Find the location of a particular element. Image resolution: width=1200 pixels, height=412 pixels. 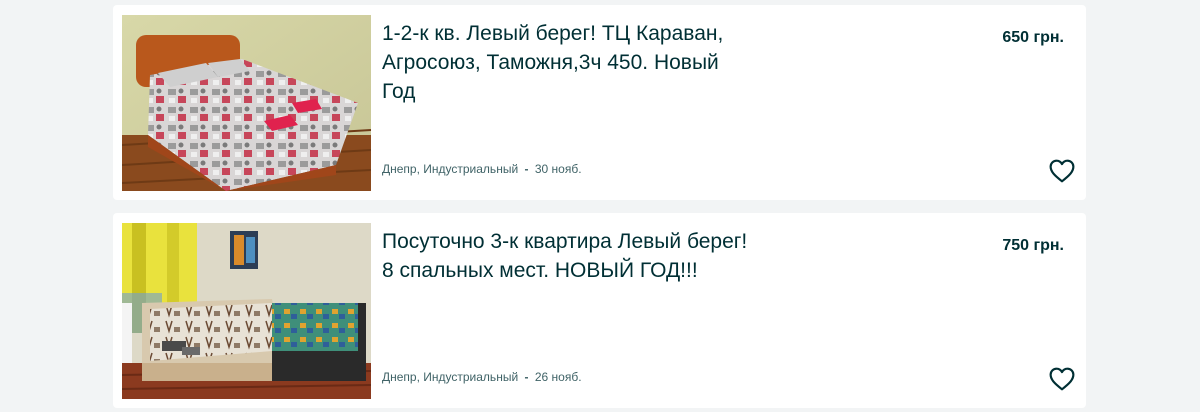

listing-date: 30 нояб. is located at coordinates (558, 169).